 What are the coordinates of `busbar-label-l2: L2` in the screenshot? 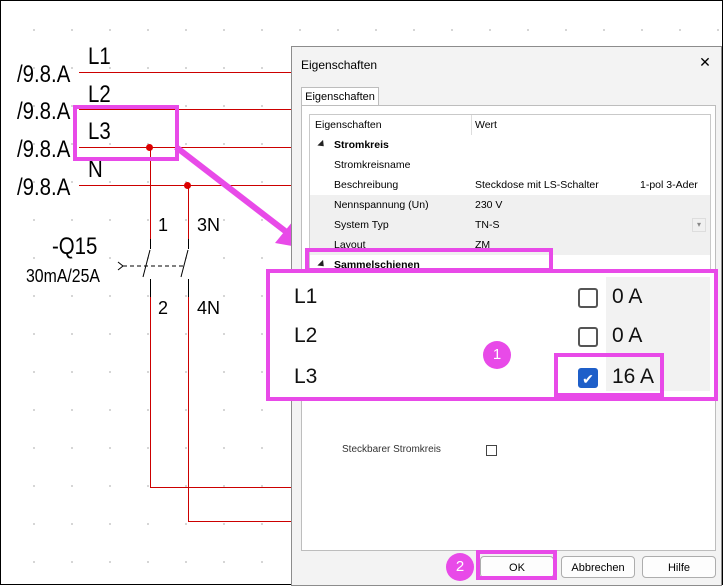 It's located at (306, 335).